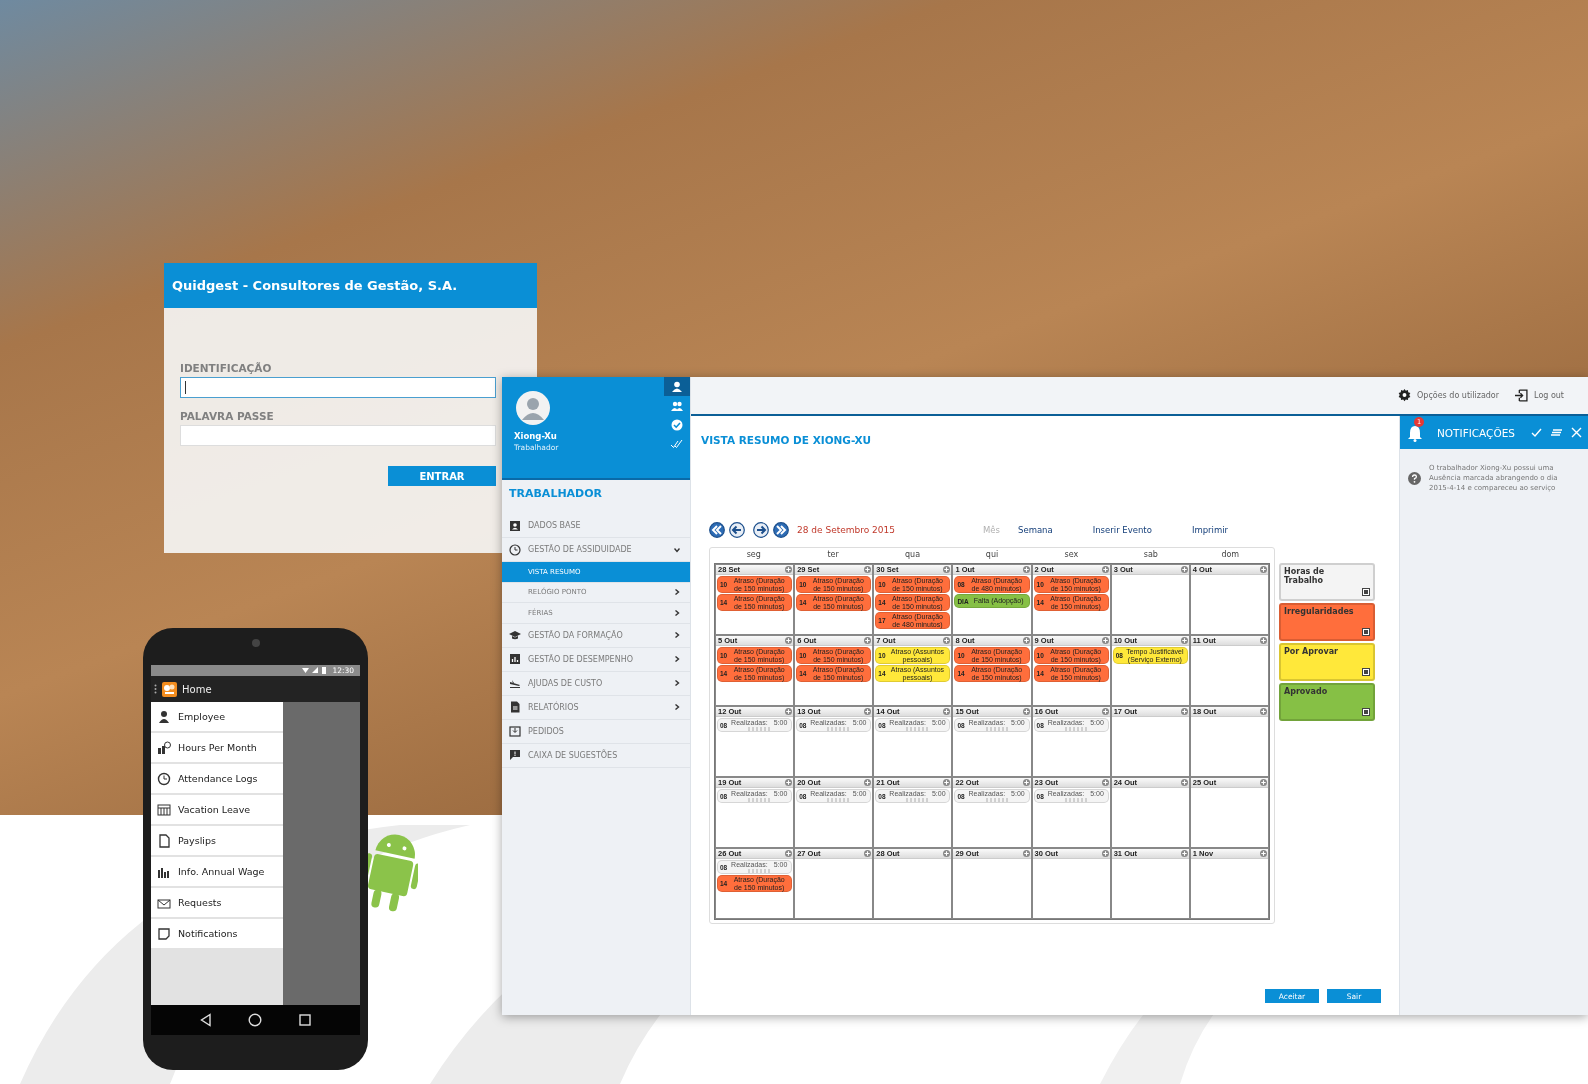 This screenshot has height=1084, width=1588. What do you see at coordinates (1319, 611) in the screenshot?
I see `legend-label: Irregularidades` at bounding box center [1319, 611].